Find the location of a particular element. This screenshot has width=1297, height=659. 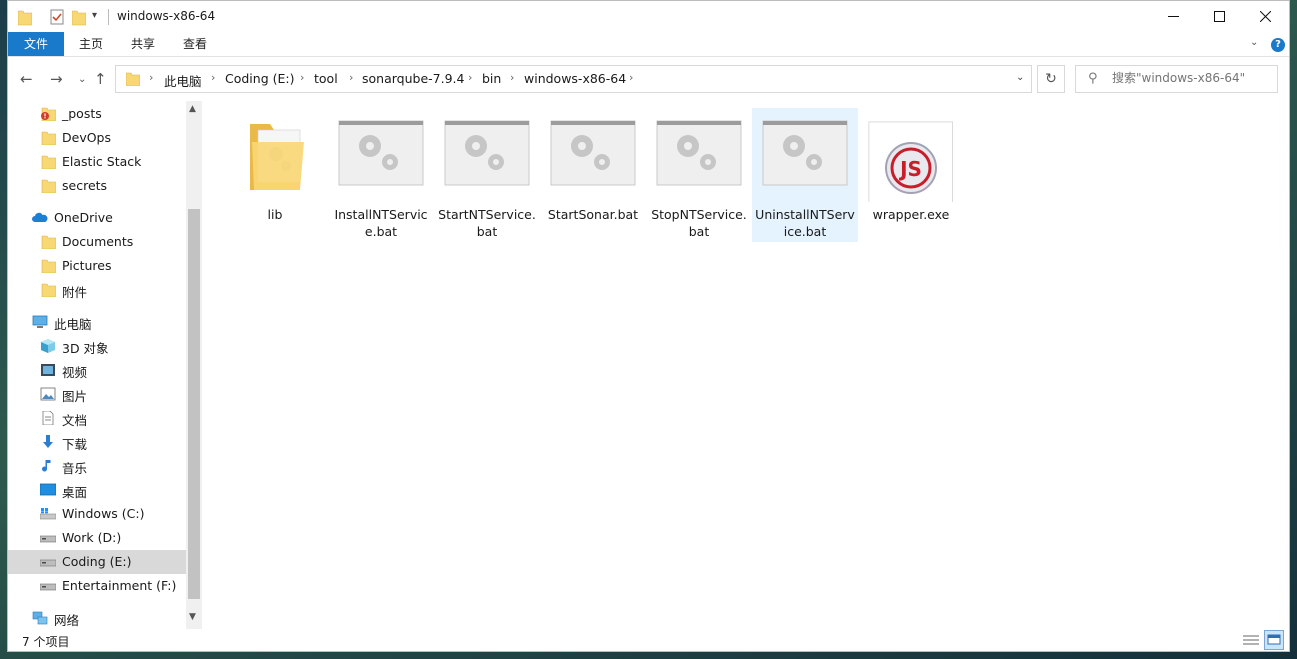

breadcrumb-sonarqube: sonarqube-7.9.4 is located at coordinates (413, 78).